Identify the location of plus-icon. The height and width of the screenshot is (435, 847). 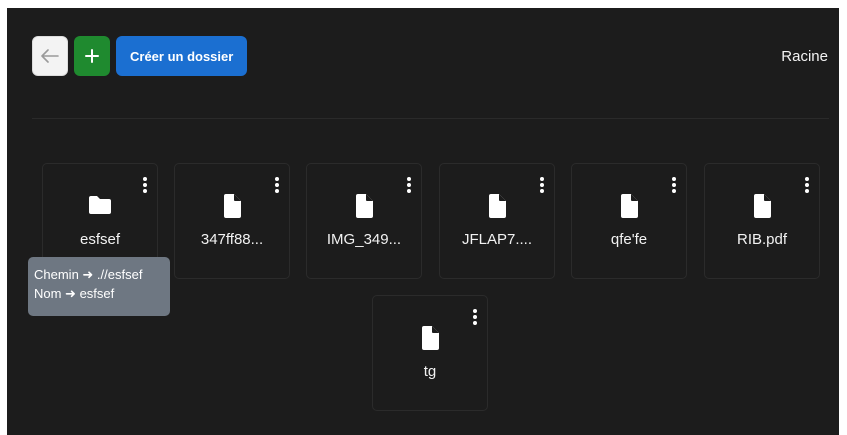
(92, 56).